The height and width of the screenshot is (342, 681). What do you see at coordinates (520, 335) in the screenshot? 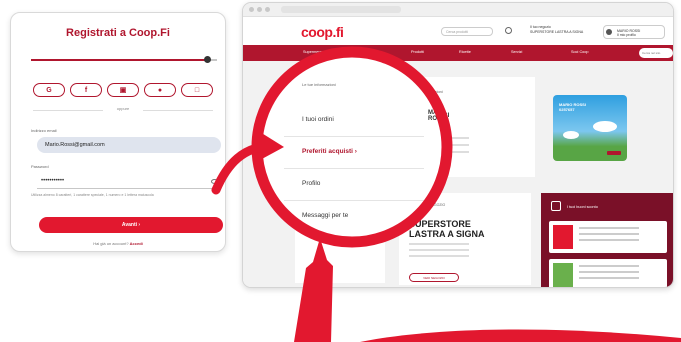
I see `decorative-arc` at bounding box center [520, 335].